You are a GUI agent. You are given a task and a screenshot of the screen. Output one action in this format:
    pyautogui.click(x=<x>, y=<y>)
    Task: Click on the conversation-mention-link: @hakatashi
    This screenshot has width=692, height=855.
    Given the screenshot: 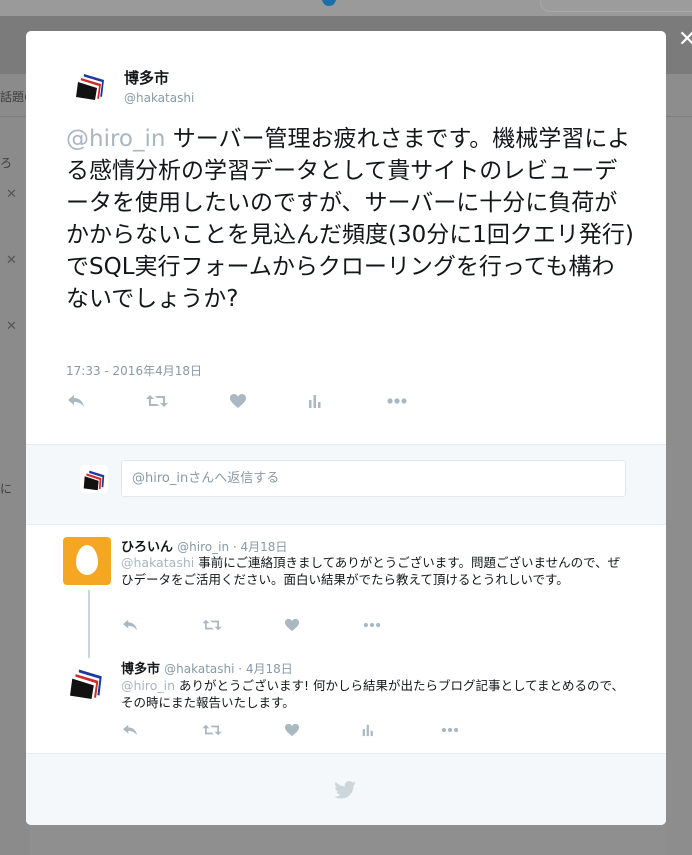 What is the action you would take?
    pyautogui.click(x=157, y=562)
    